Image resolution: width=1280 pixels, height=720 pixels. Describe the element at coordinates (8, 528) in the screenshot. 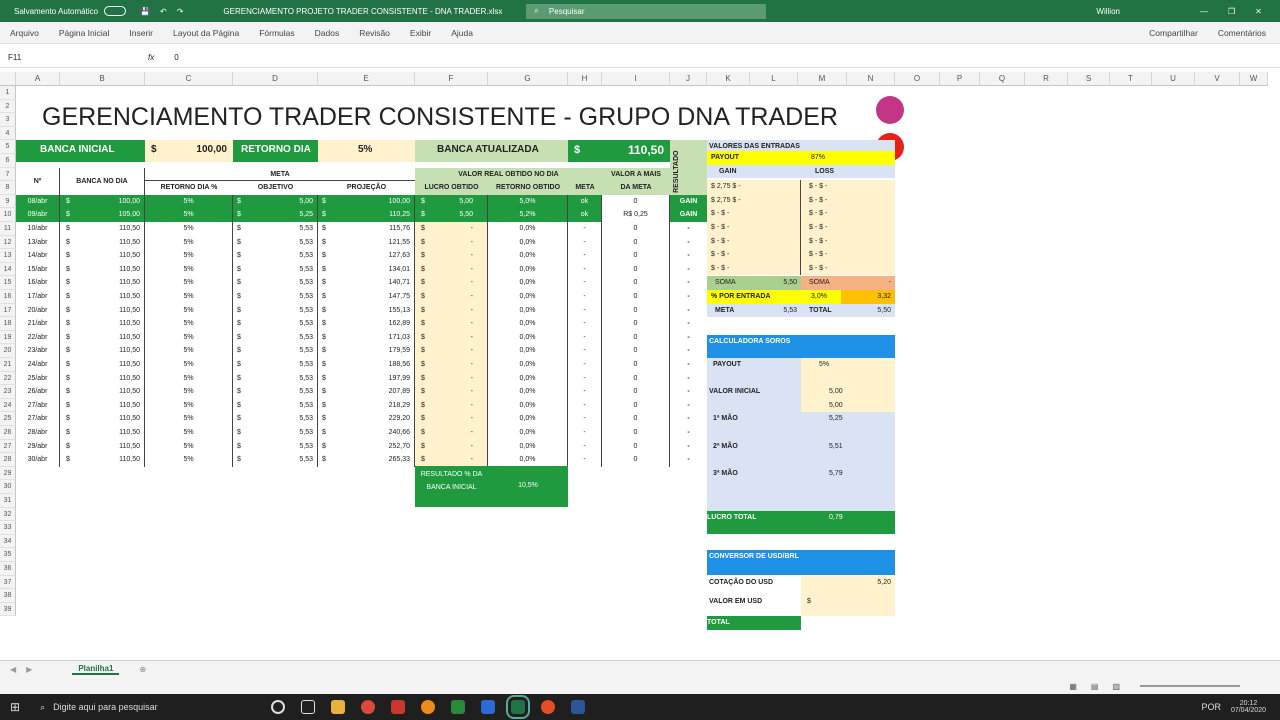

I see `row-header: 33` at that location.